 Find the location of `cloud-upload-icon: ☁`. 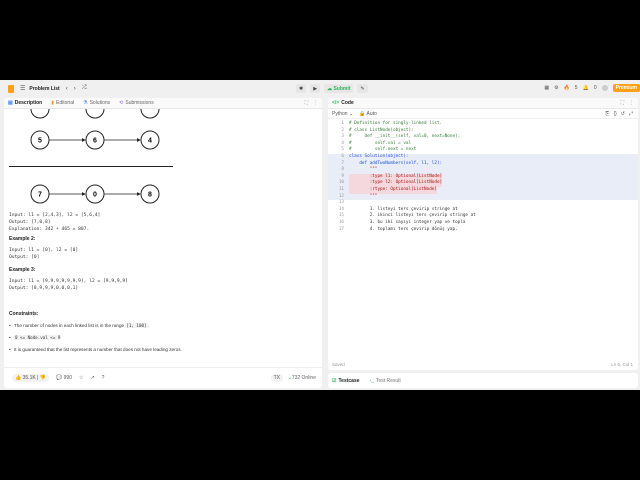

cloud-upload-icon: ☁ is located at coordinates (330, 88).